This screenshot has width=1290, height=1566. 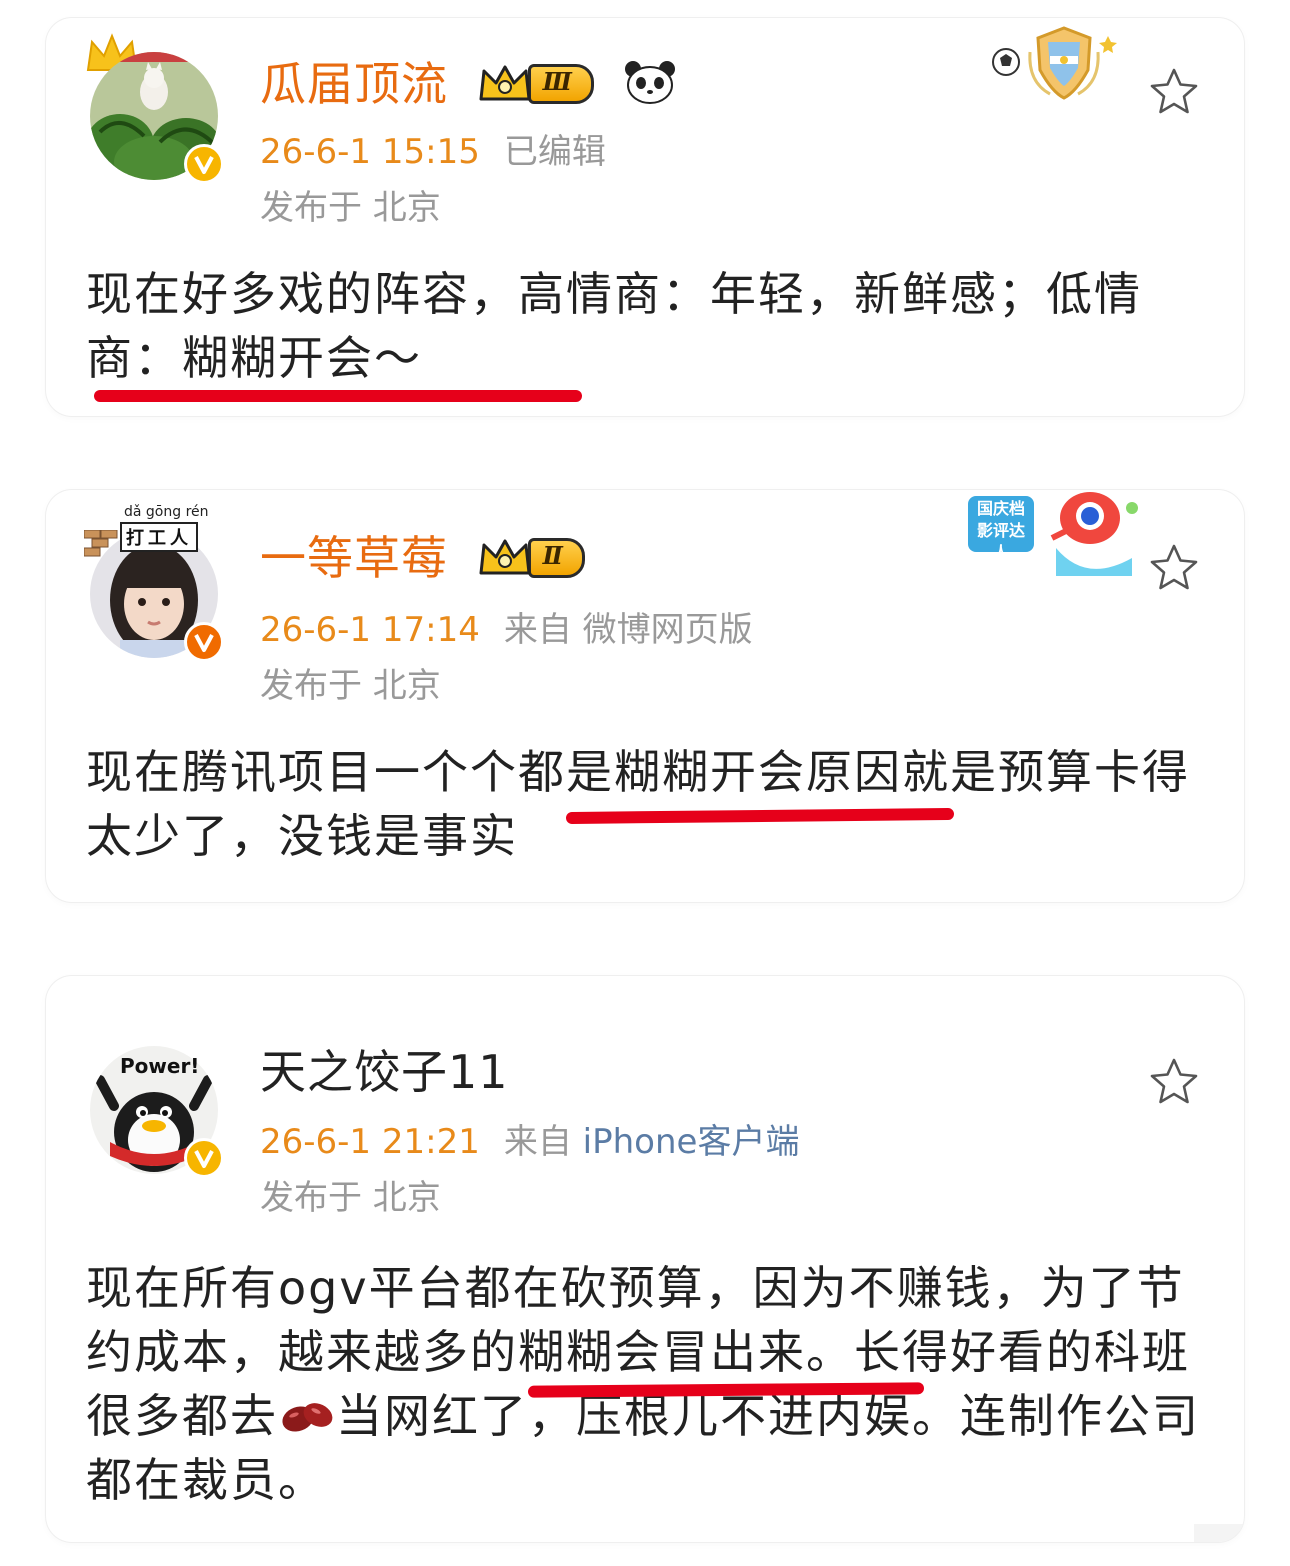 I want to click on post-meta: 26-6-1 21:21 来自 iPhone客户端, so click(x=529, y=1142).